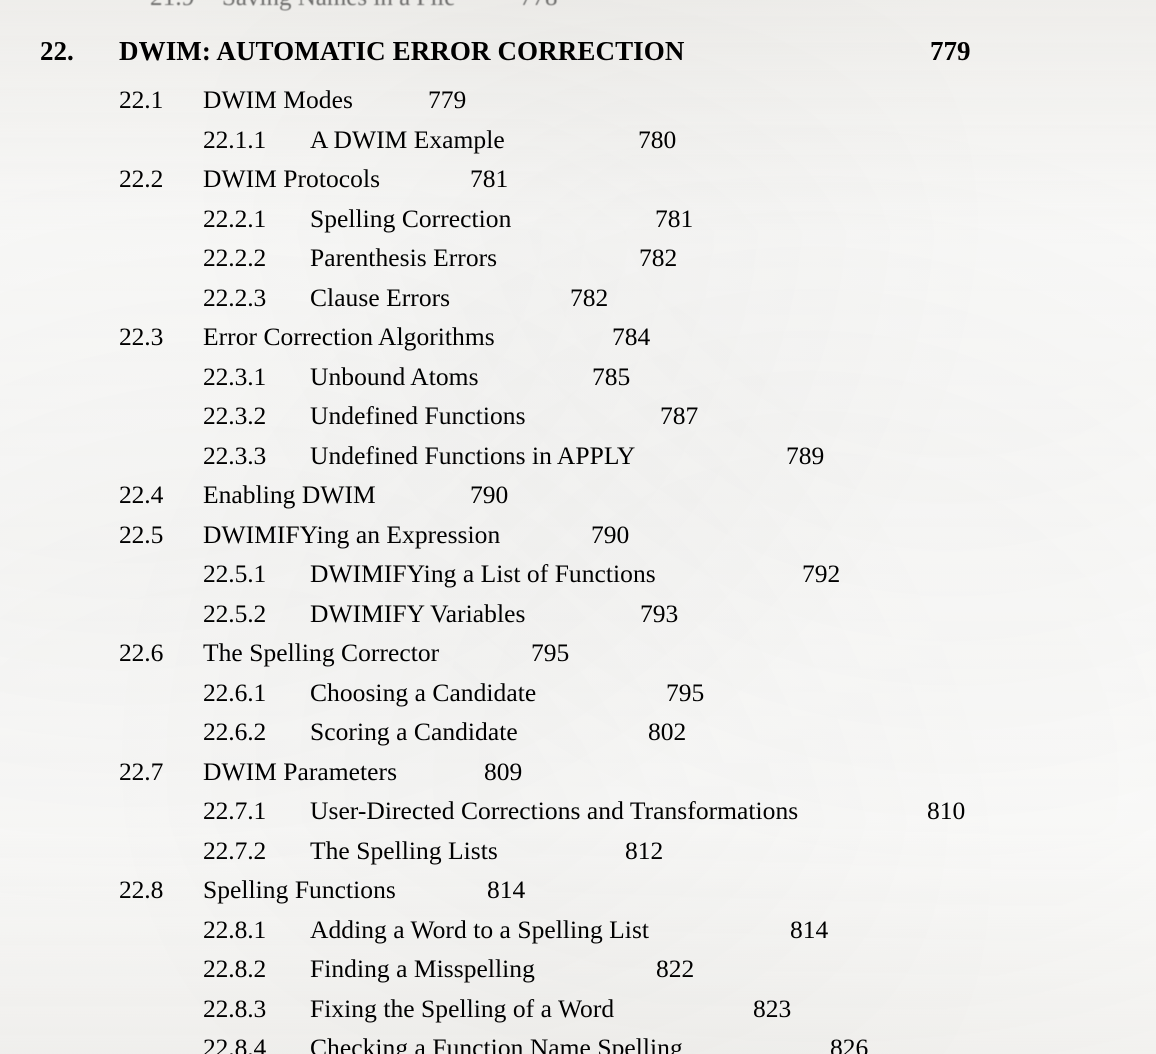  What do you see at coordinates (414, 731) in the screenshot?
I see `toc-entry-title: Scoring a Candidate` at bounding box center [414, 731].